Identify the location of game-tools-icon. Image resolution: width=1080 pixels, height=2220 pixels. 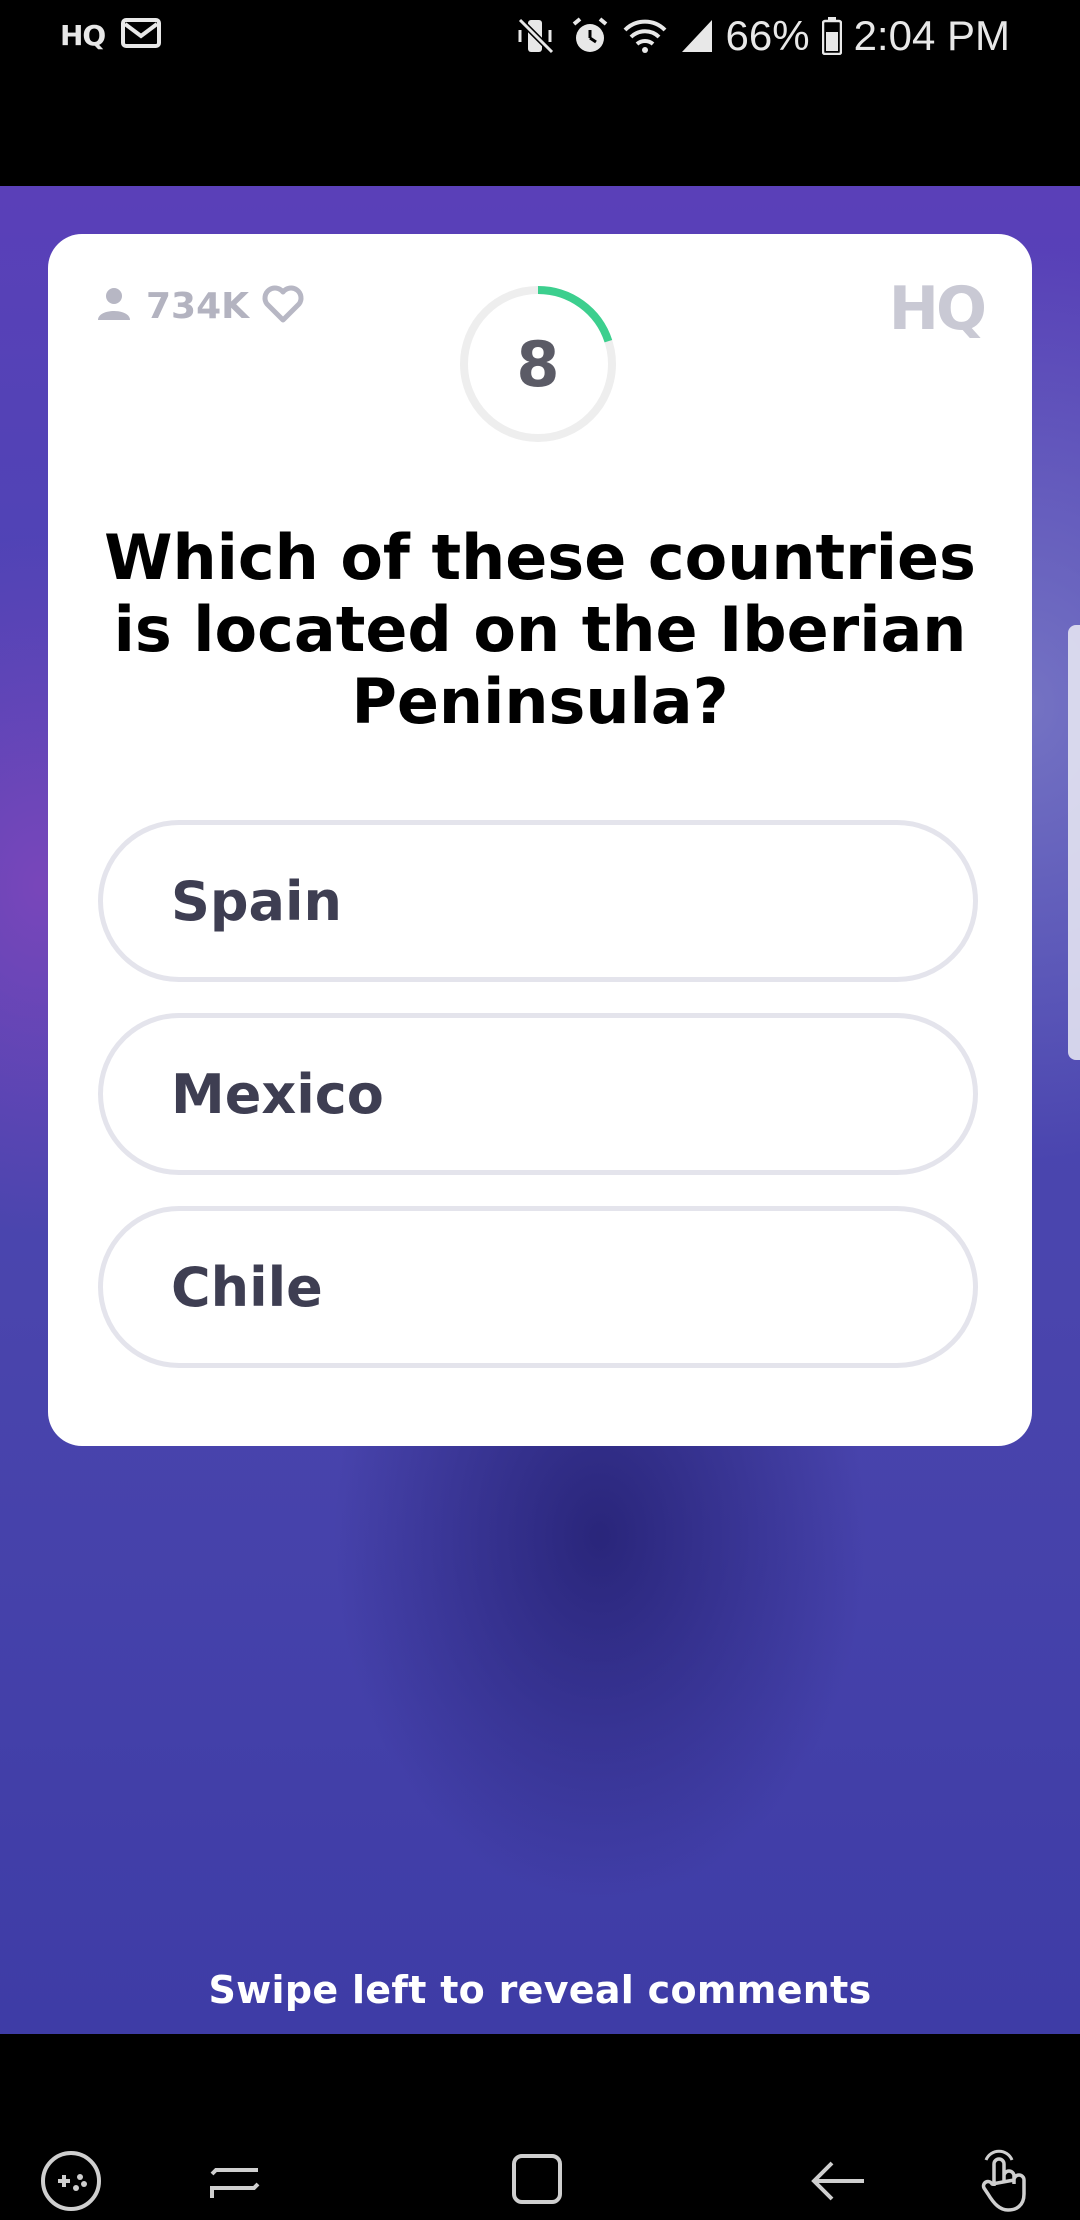
(71, 2181).